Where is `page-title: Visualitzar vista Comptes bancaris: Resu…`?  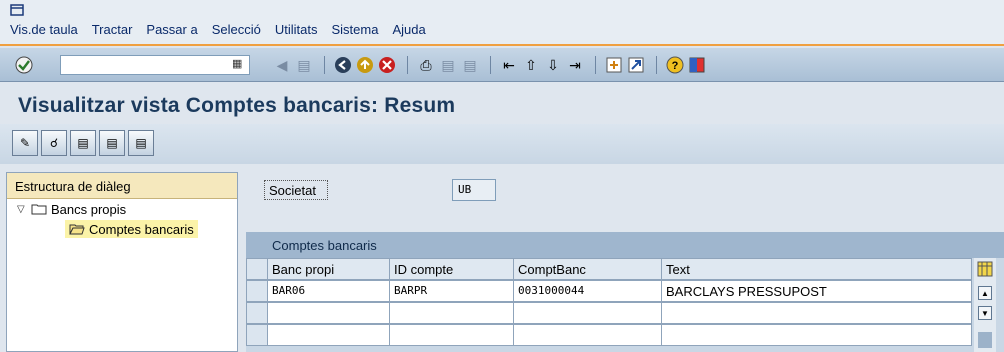
page-title: Visualitzar vista Comptes bancaris: Resu… is located at coordinates (237, 105).